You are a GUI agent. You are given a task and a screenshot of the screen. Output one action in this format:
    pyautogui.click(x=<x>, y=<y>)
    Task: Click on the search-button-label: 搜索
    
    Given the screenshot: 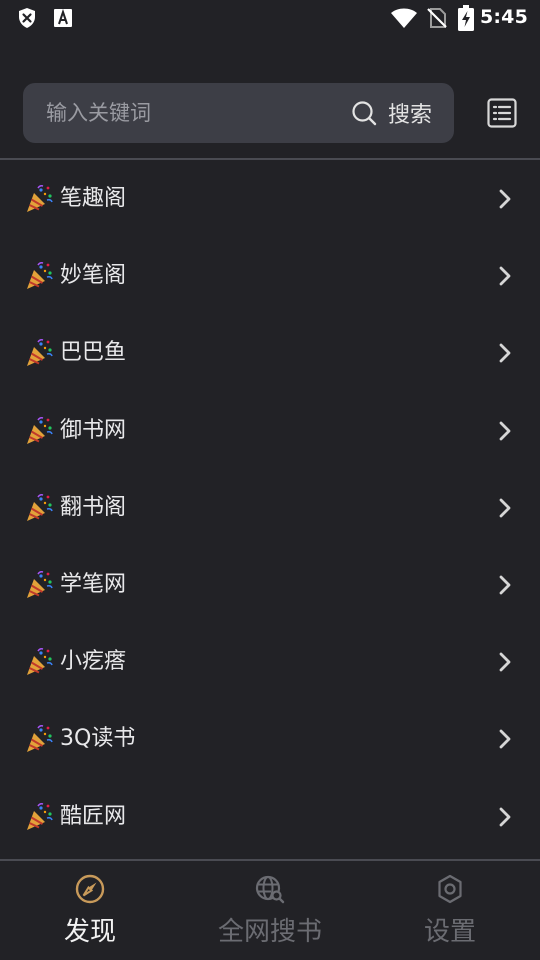 What is the action you would take?
    pyautogui.click(x=409, y=115)
    